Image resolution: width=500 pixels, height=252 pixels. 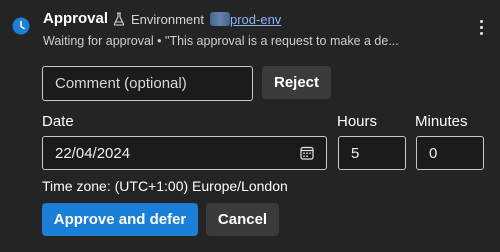 What do you see at coordinates (167, 19) in the screenshot?
I see `environment-label: Environment` at bounding box center [167, 19].